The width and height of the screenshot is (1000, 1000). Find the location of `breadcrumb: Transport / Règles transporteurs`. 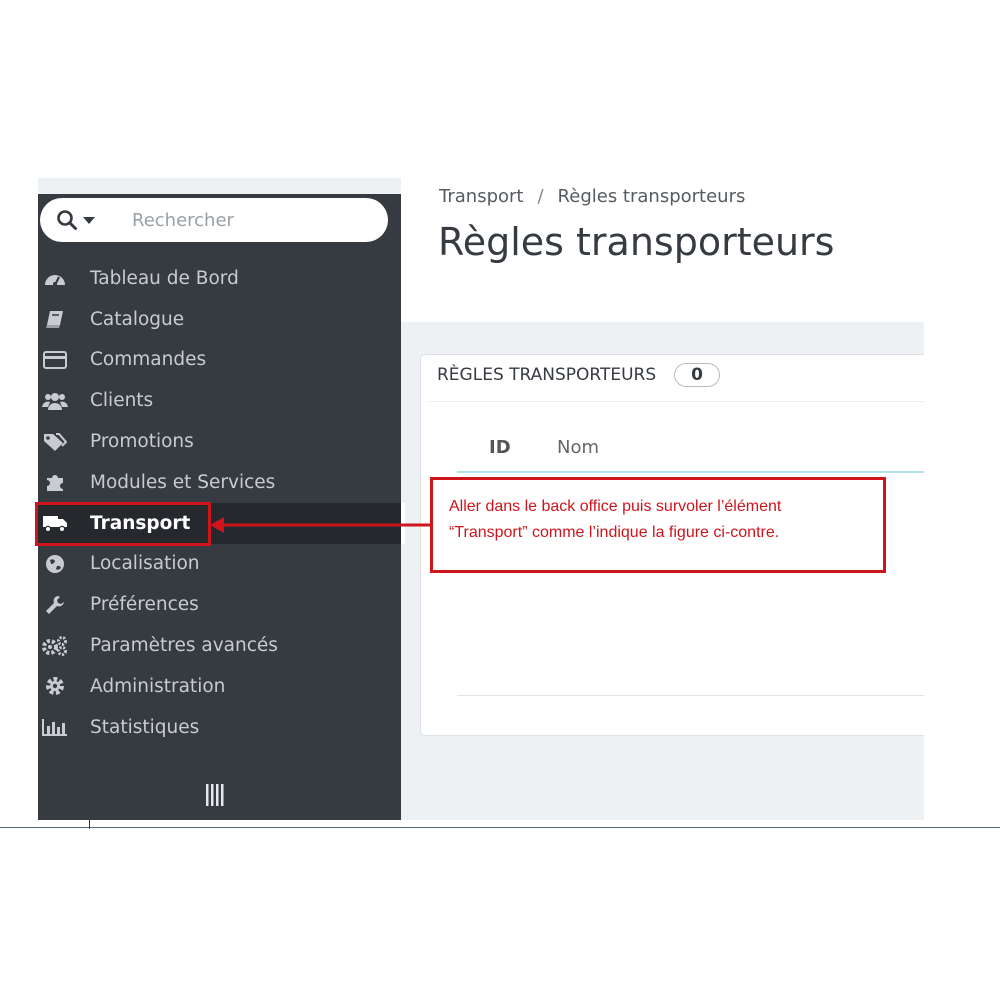

breadcrumb: Transport / Règles transporteurs is located at coordinates (592, 196).